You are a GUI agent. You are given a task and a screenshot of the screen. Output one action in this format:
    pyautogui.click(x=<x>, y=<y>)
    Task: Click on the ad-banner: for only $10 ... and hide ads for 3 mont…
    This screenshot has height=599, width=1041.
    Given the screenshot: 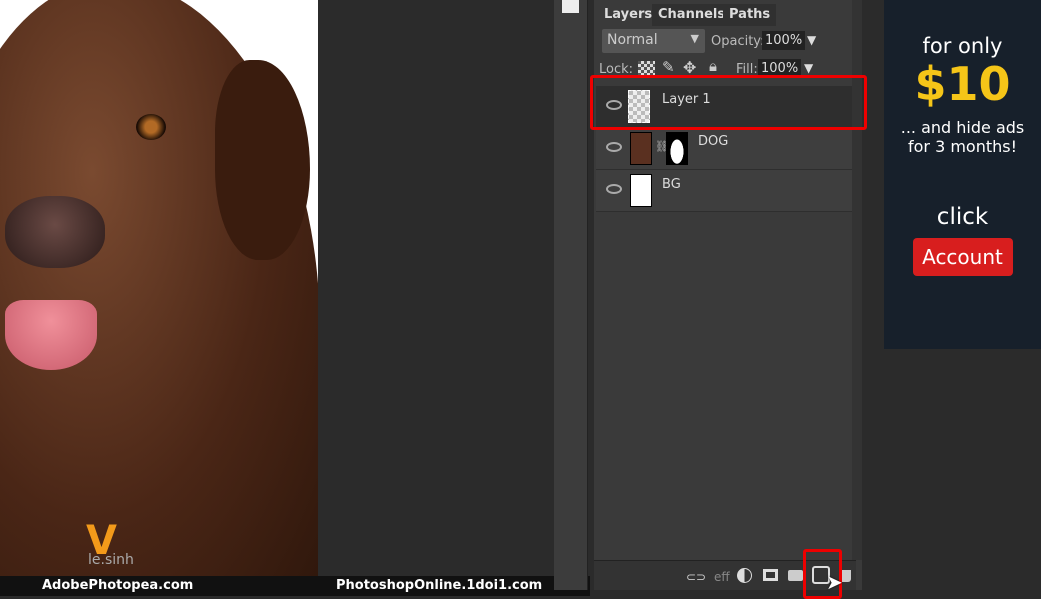 What is the action you would take?
    pyautogui.click(x=962, y=174)
    